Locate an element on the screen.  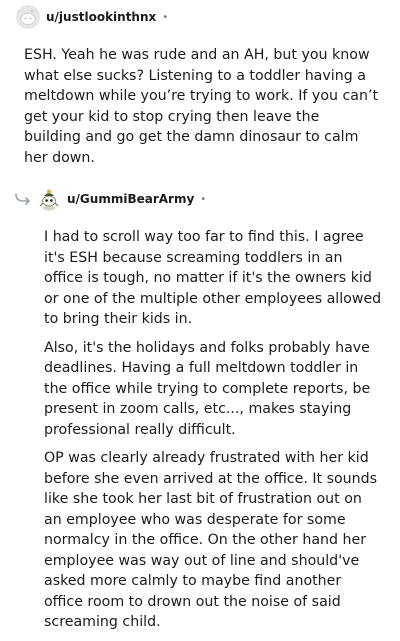
reply-thread-arrow-icon is located at coordinates (22, 199).